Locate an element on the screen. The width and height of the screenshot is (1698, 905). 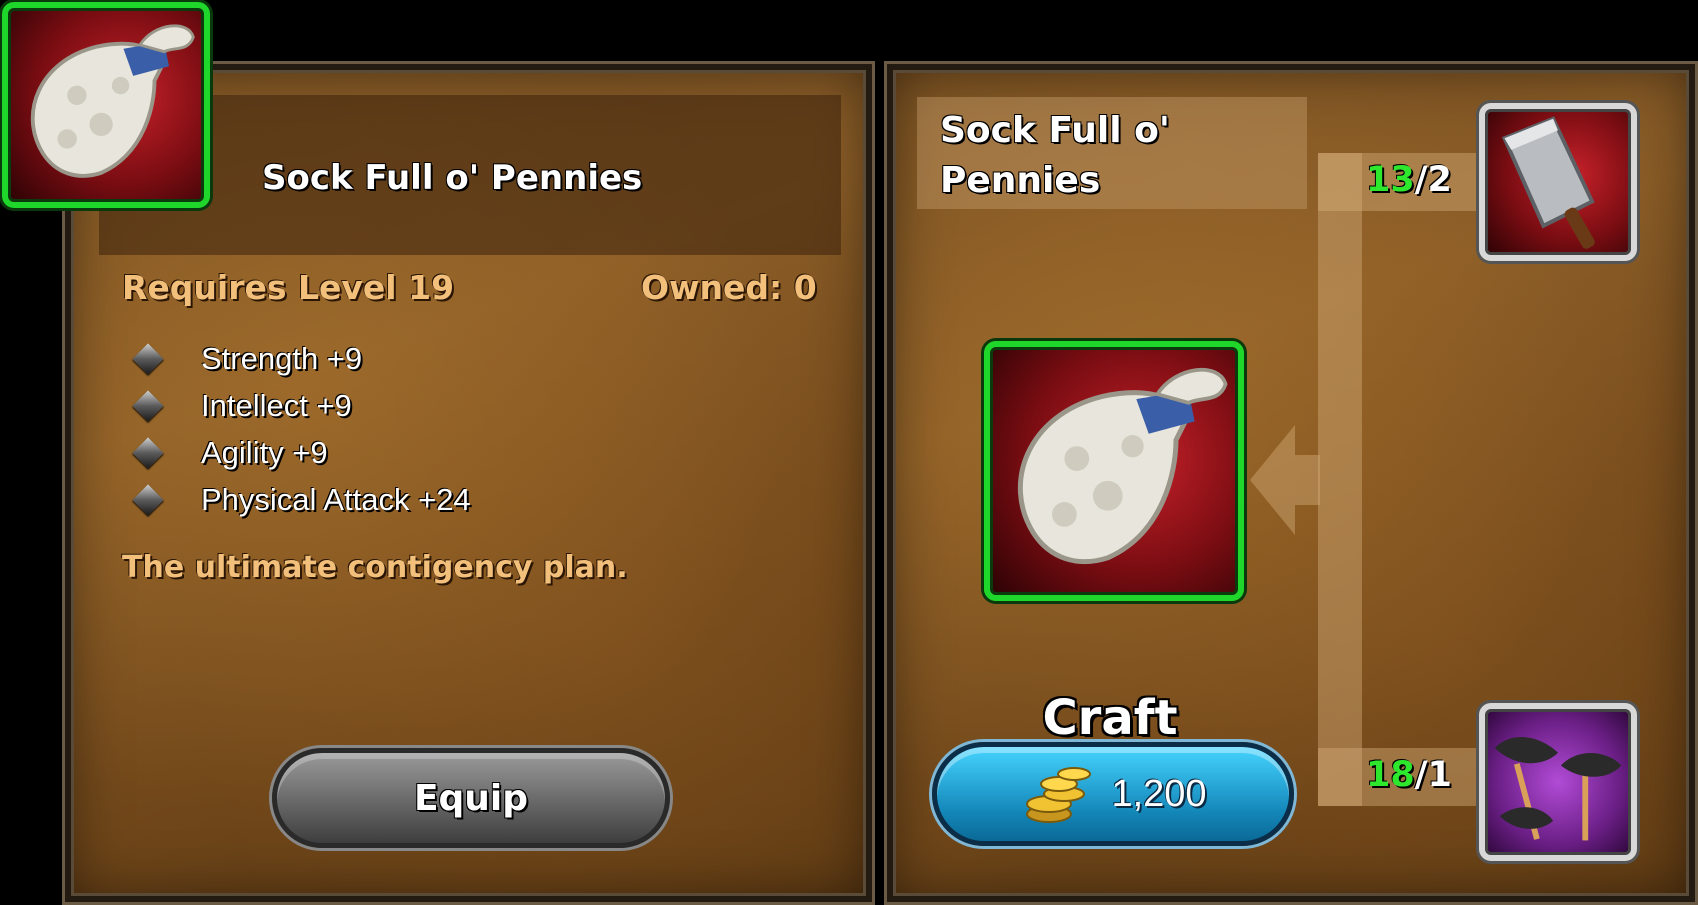
stat-agility: Agility +9 is located at coordinates (264, 452).